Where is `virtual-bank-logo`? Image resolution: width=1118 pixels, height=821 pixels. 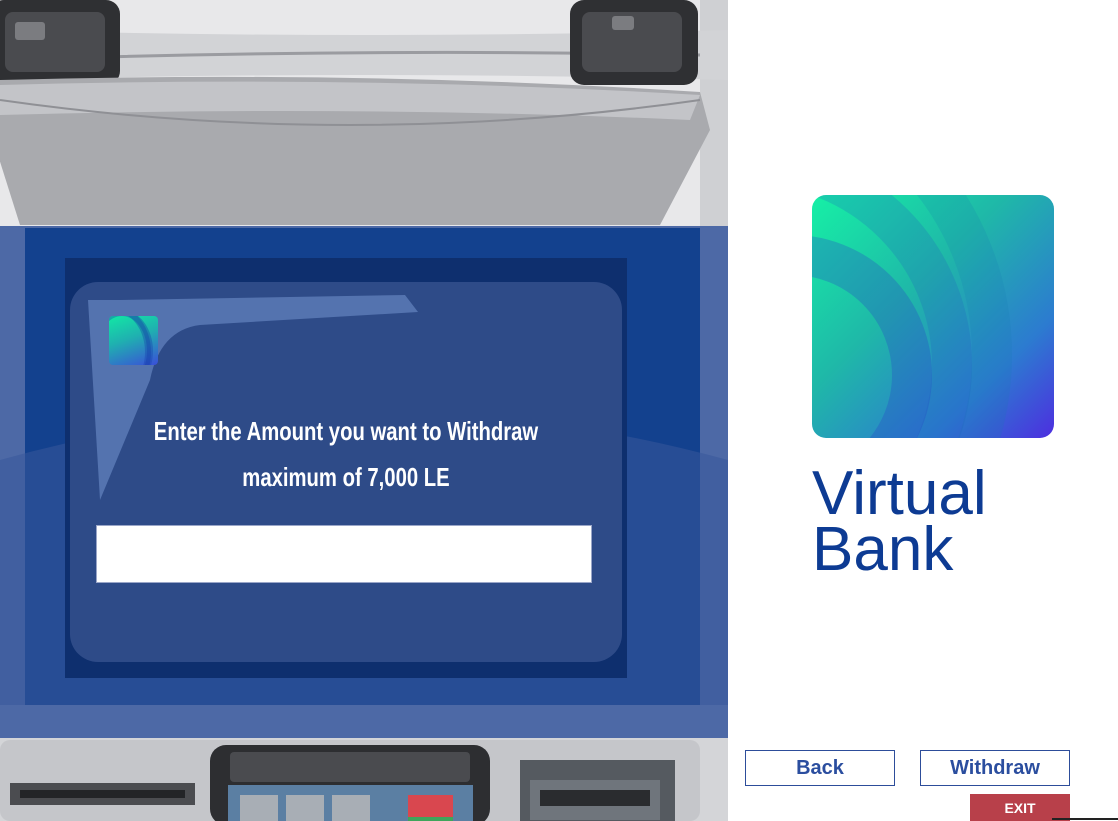
virtual-bank-logo is located at coordinates (933, 316).